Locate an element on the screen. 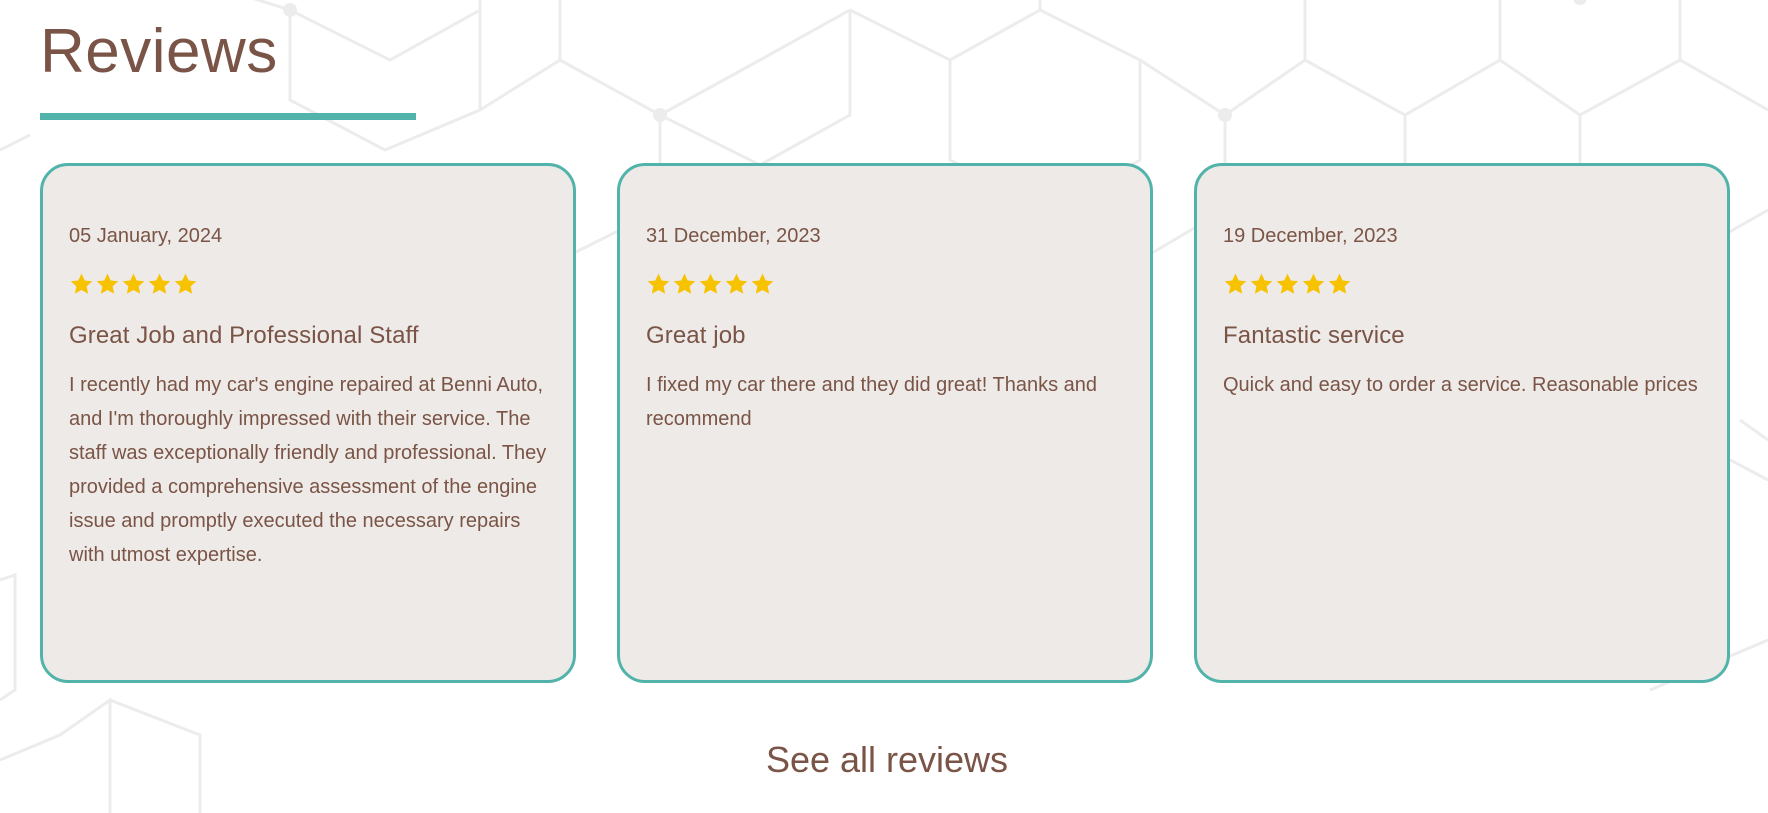 The image size is (1768, 813). review-date: 31 December, 2023 is located at coordinates (733, 236).